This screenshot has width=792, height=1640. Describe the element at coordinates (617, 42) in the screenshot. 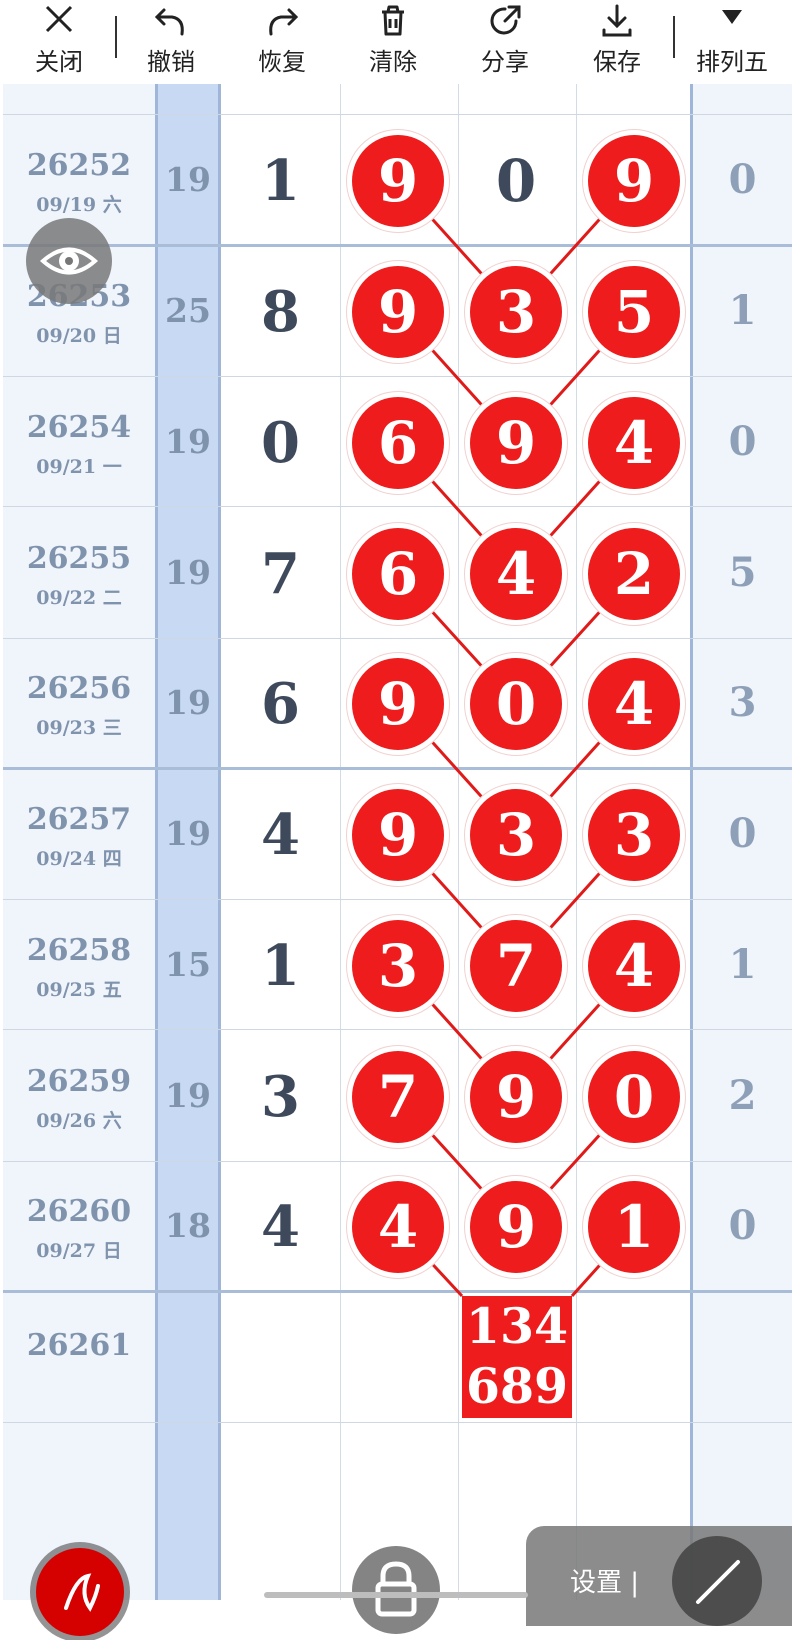

I see `save-button: 保存` at that location.